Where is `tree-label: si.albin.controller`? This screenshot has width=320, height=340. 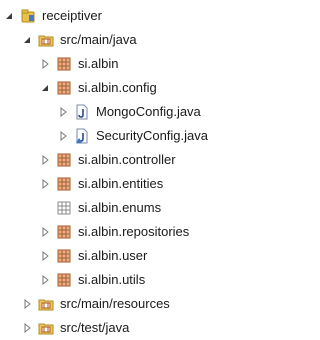 tree-label: si.albin.controller is located at coordinates (127, 159).